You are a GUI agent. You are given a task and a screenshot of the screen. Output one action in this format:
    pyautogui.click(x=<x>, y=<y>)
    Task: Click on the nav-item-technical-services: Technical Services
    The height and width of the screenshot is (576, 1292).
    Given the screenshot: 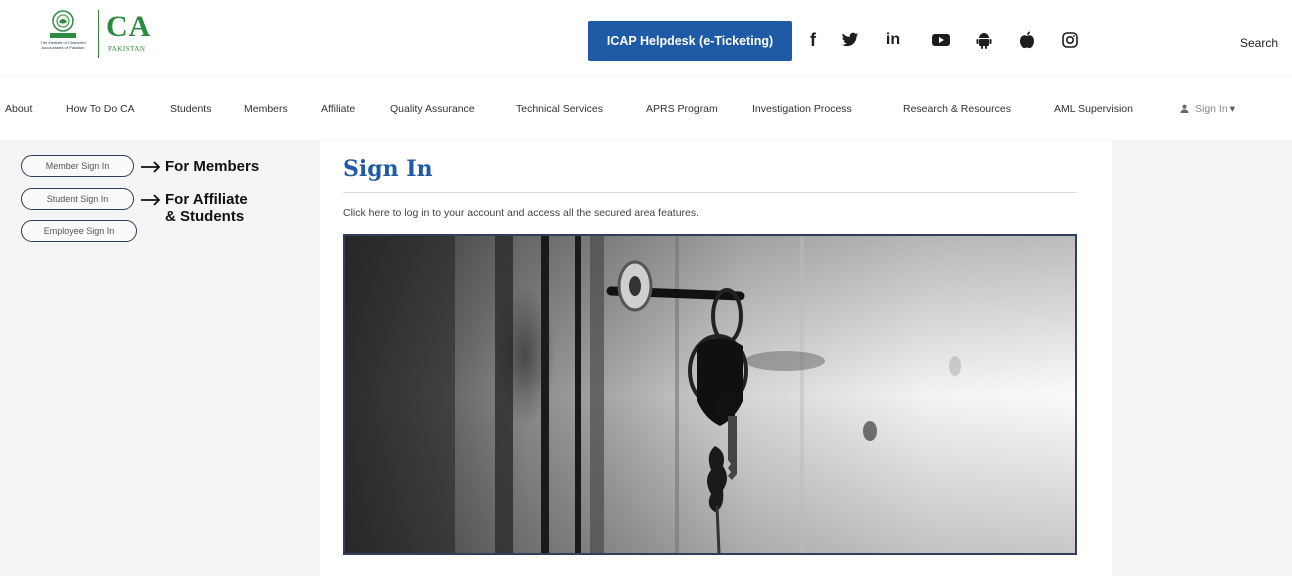 What is the action you would take?
    pyautogui.click(x=559, y=109)
    